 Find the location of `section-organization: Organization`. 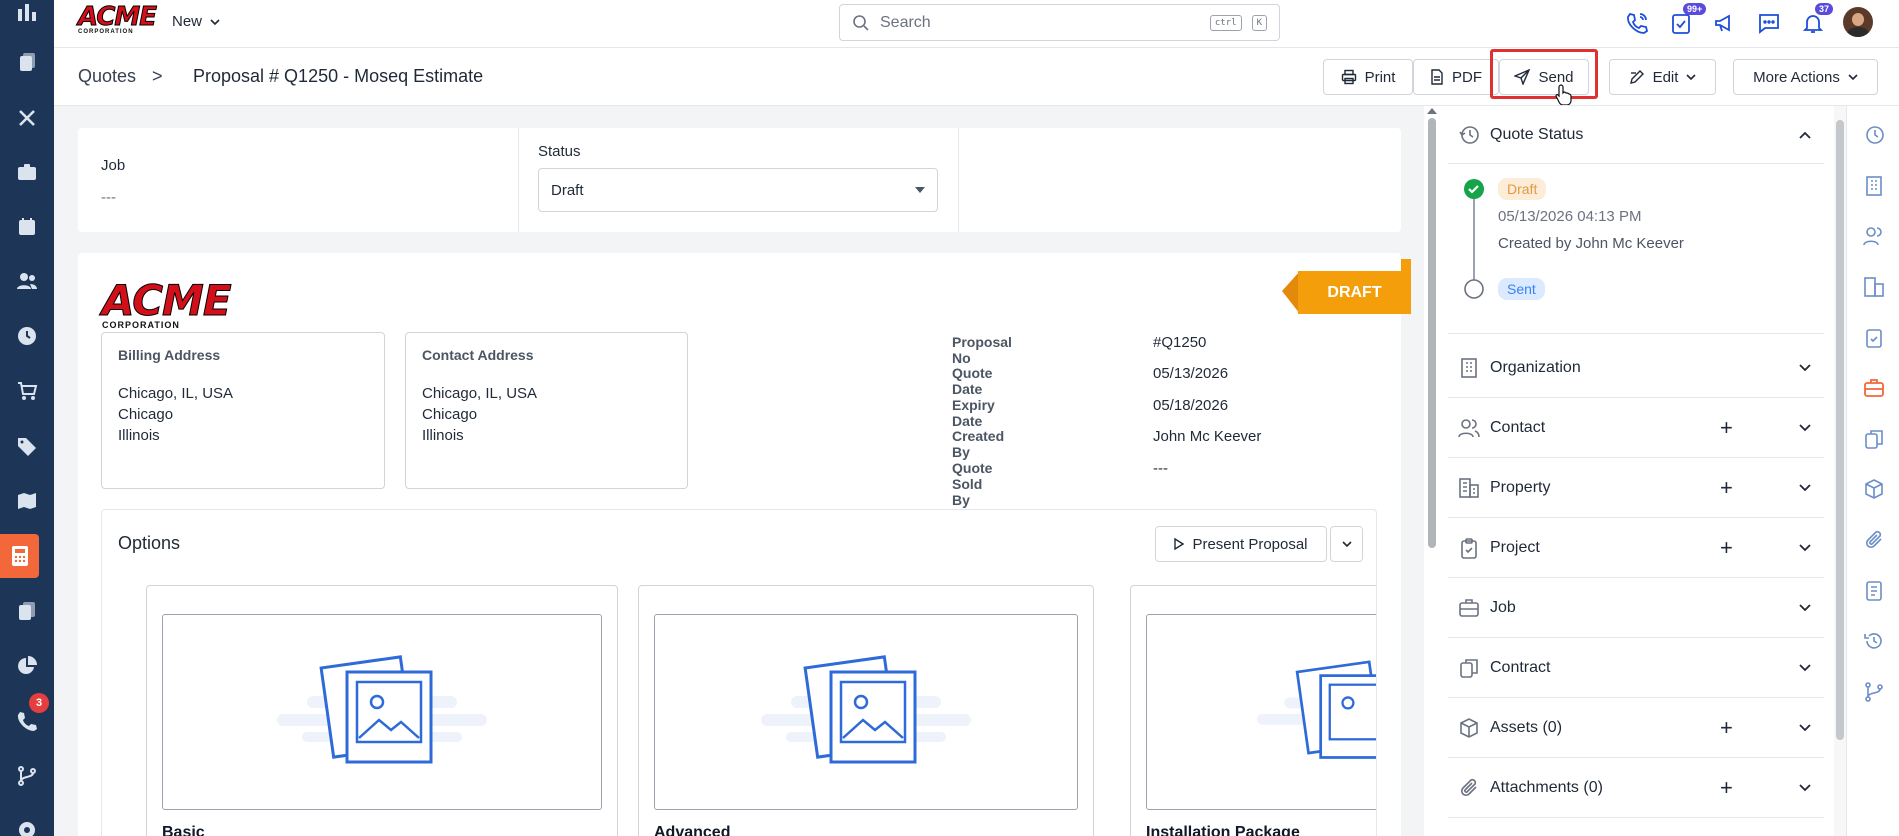

section-organization: Organization is located at coordinates (1636, 368).